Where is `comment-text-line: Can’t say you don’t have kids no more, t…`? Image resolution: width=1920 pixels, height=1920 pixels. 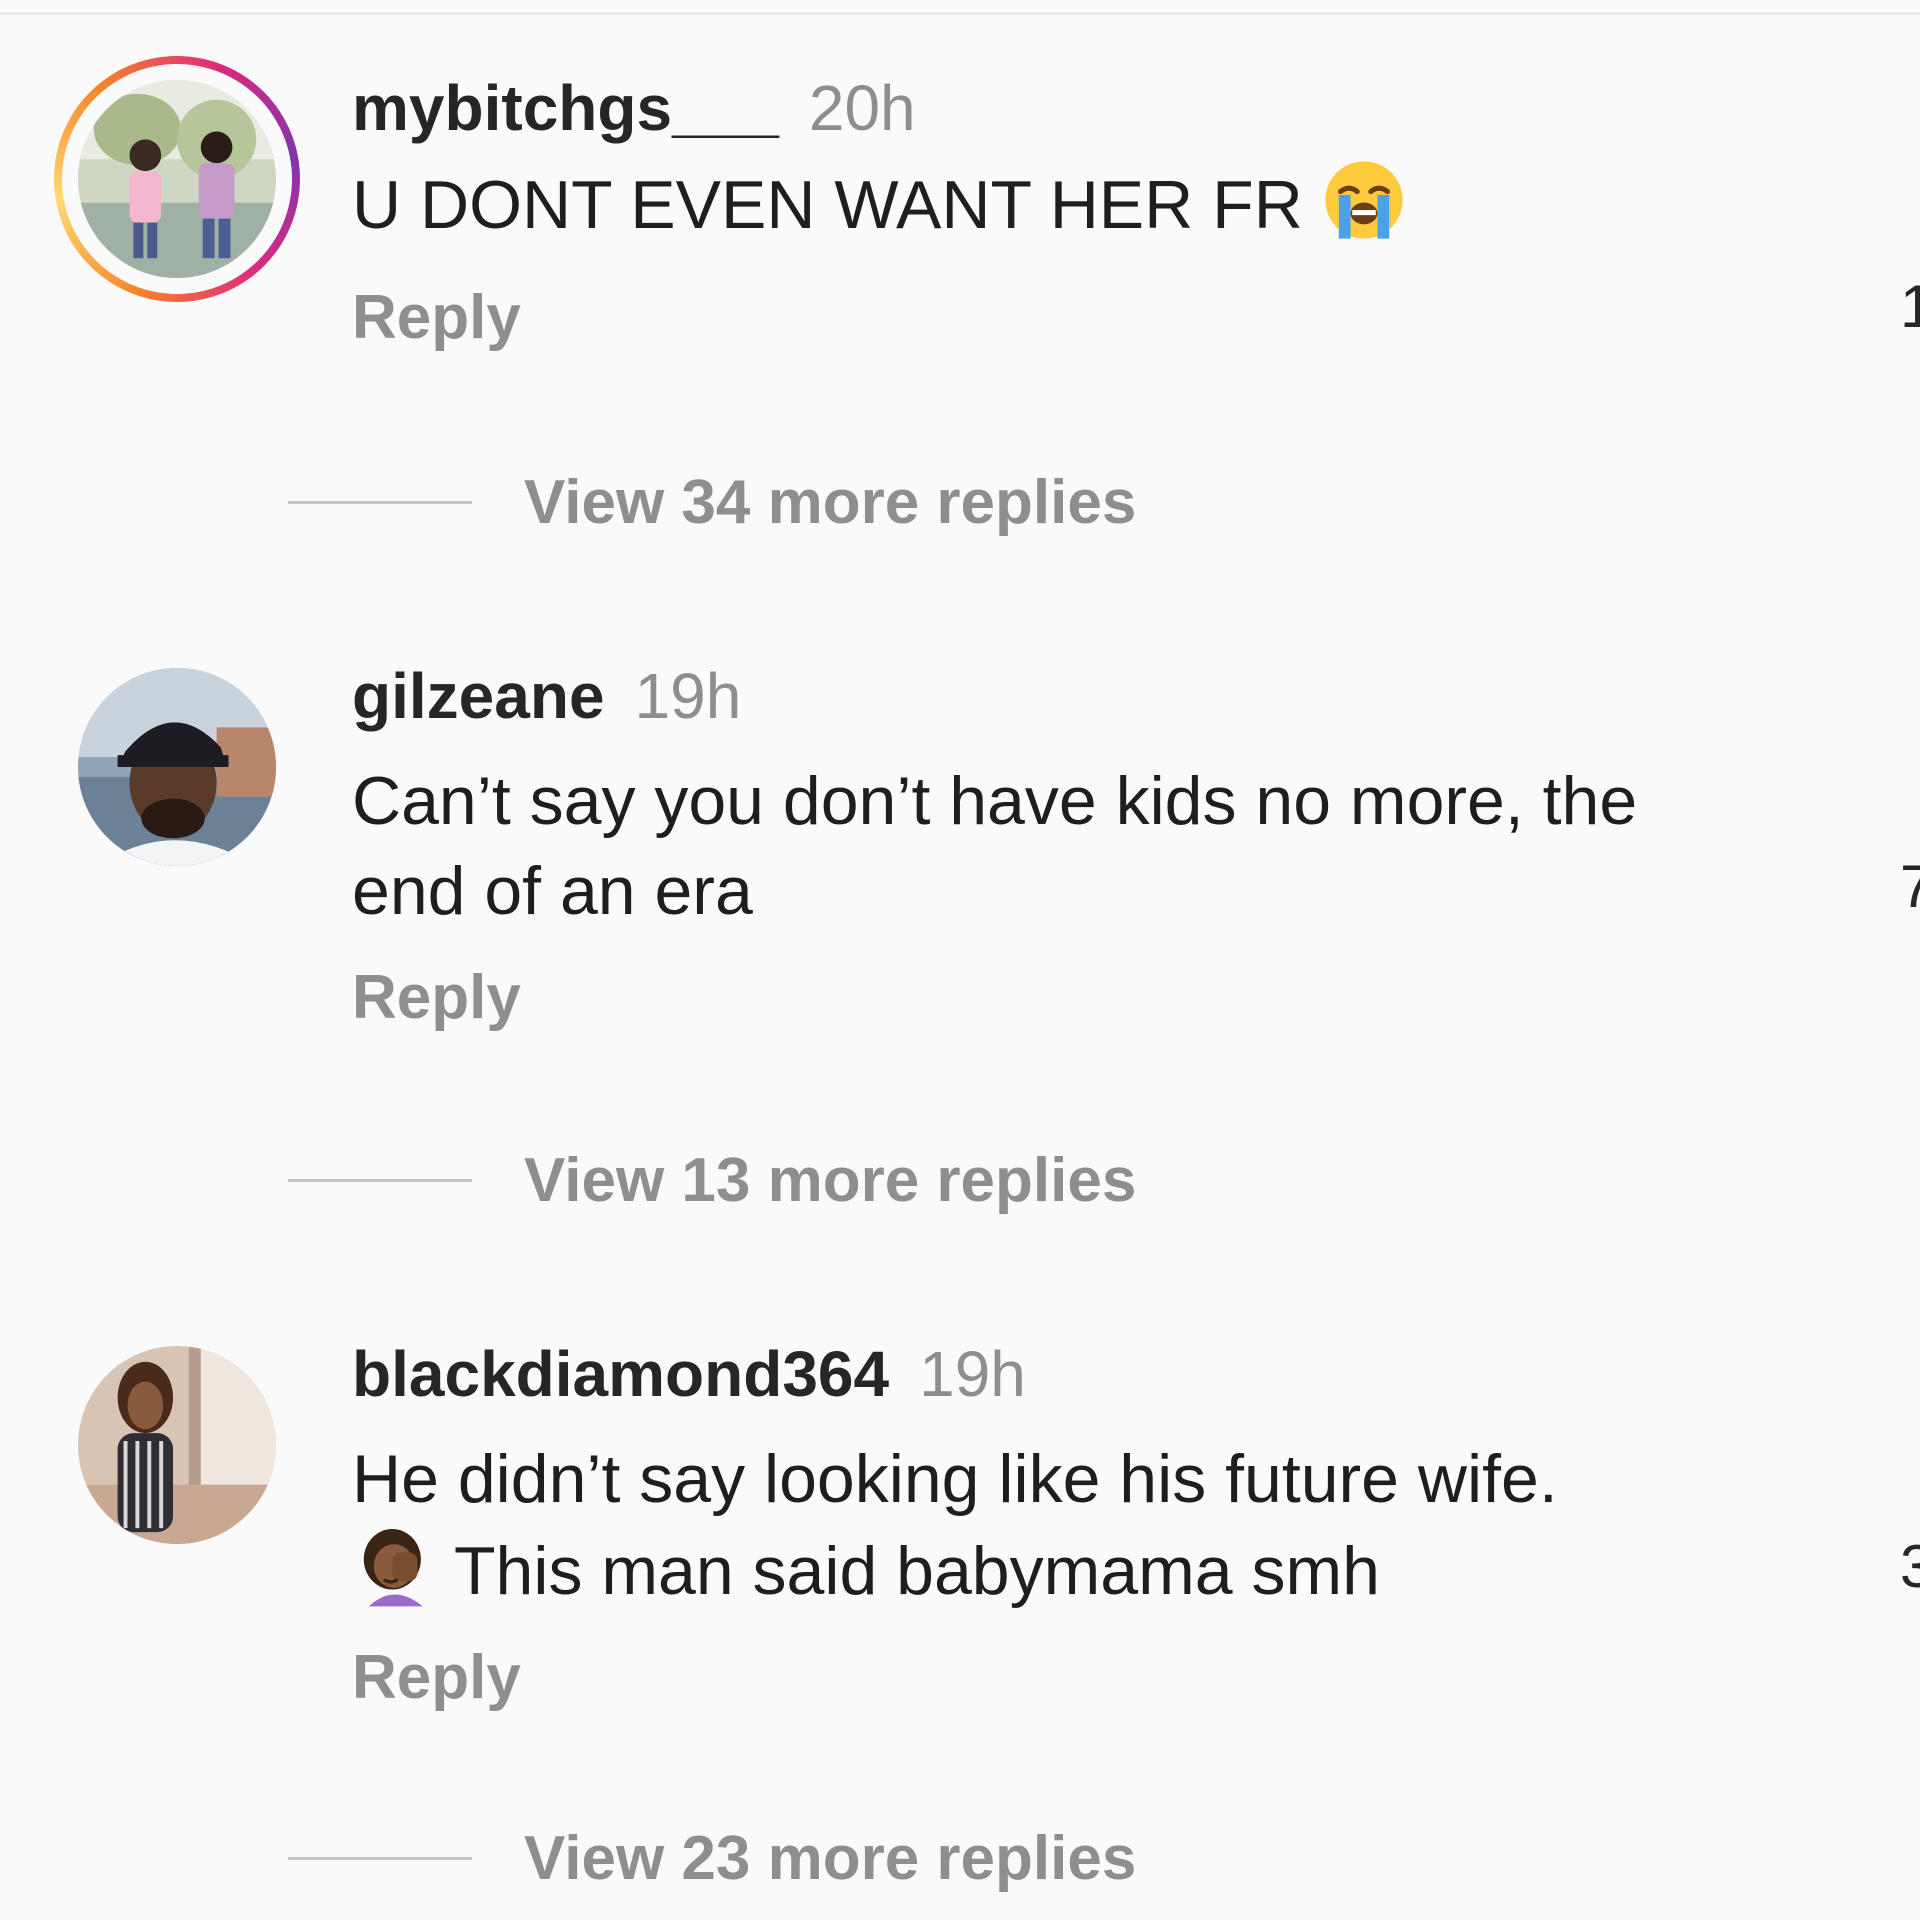 comment-text-line: Can’t say you don’t have kids no more, t… is located at coordinates (995, 801).